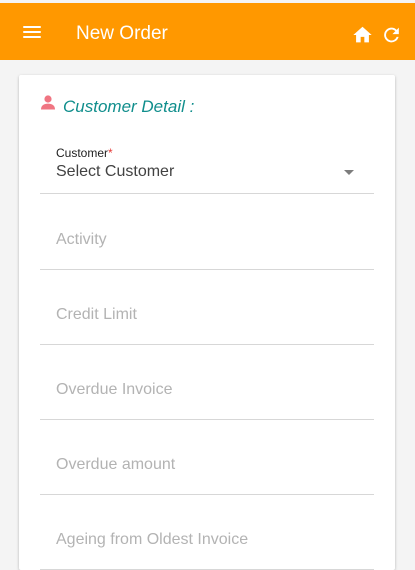 The height and width of the screenshot is (570, 415). I want to click on overdue-invoice-placeholder: Overdue Invoice, so click(114, 389).